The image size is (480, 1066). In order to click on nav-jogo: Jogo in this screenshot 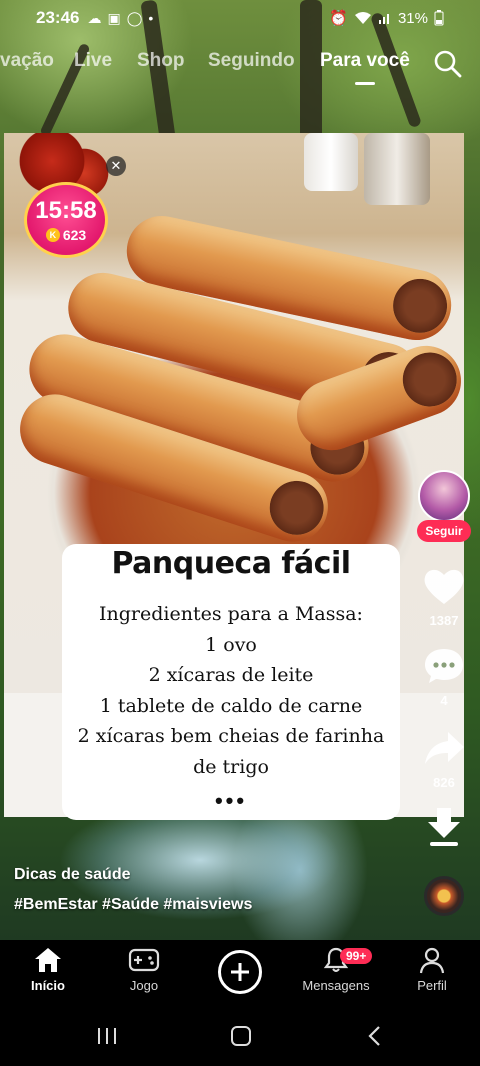, I will do `click(144, 969)`.